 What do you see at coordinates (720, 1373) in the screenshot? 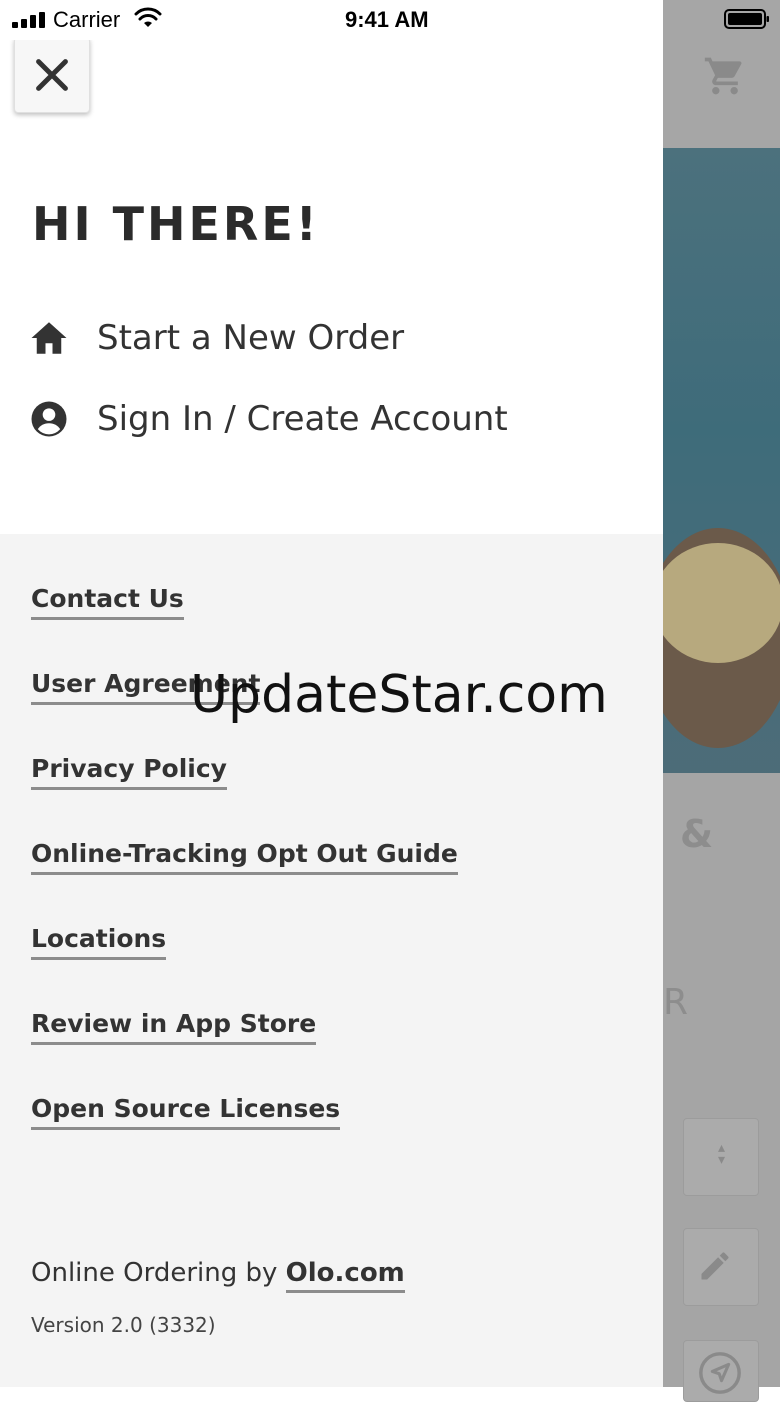
I see `navigation-icon` at bounding box center [720, 1373].